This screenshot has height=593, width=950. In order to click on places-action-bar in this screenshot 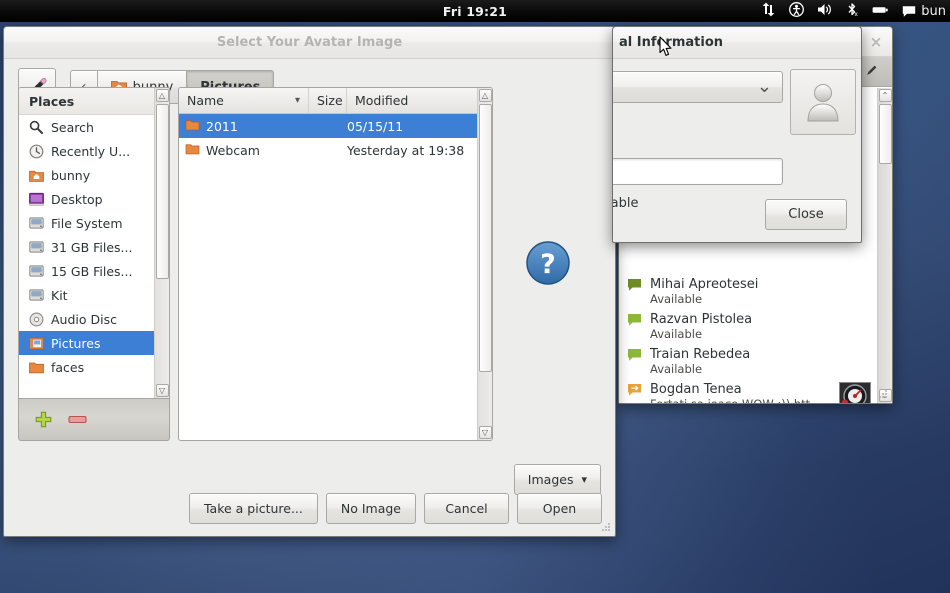, I will do `click(94, 420)`.